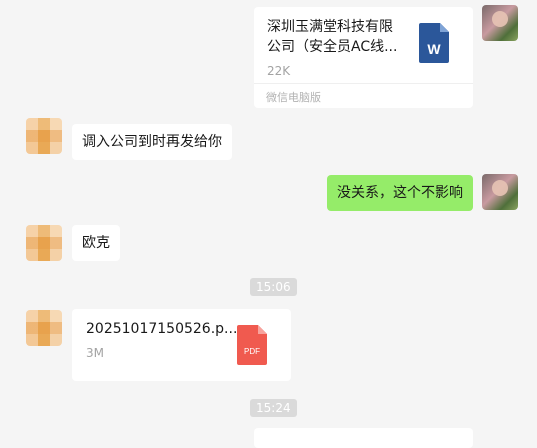  I want to click on timestamp: 15:06, so click(273, 287).